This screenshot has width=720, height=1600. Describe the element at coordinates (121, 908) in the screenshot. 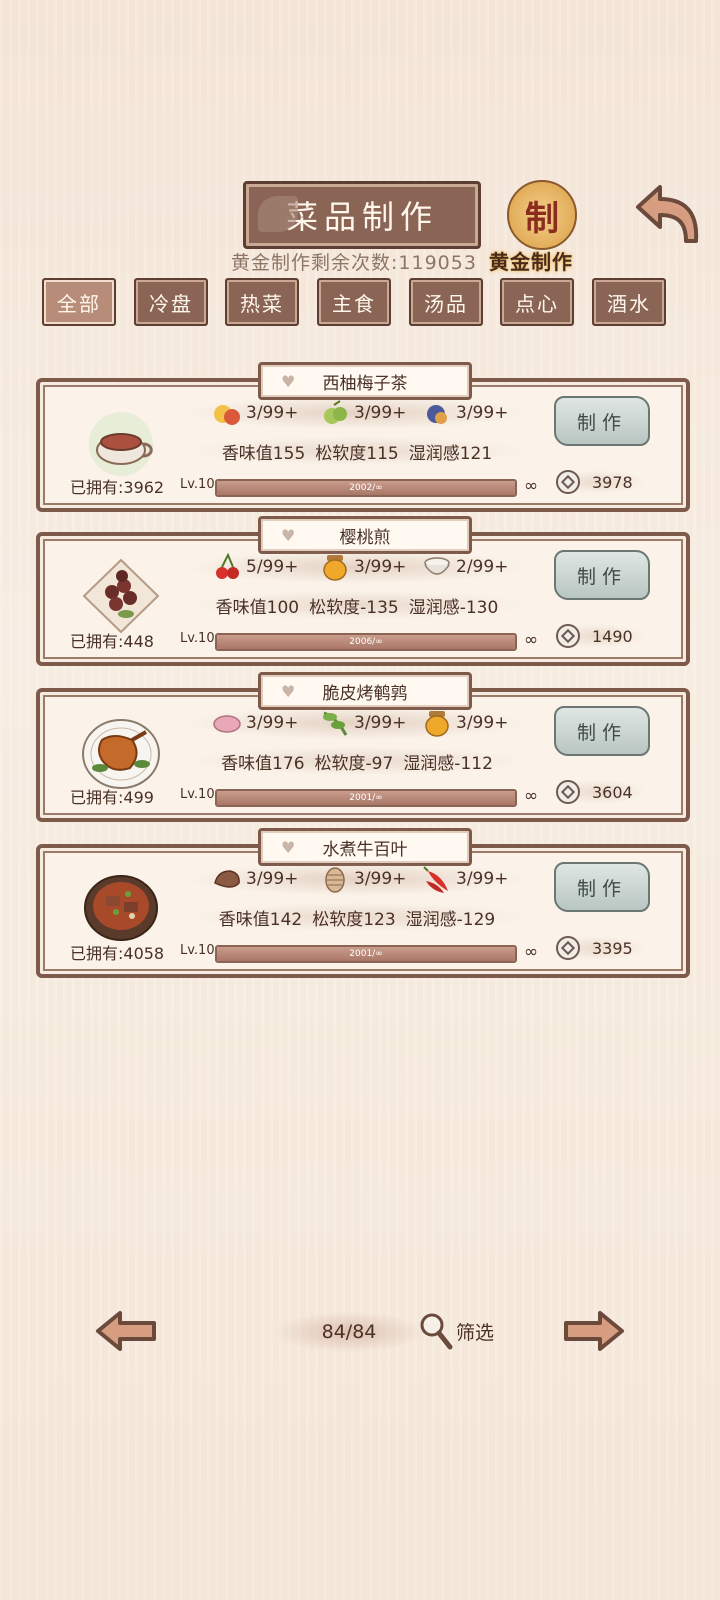

I see `beef-tripe-bowl-icon` at that location.